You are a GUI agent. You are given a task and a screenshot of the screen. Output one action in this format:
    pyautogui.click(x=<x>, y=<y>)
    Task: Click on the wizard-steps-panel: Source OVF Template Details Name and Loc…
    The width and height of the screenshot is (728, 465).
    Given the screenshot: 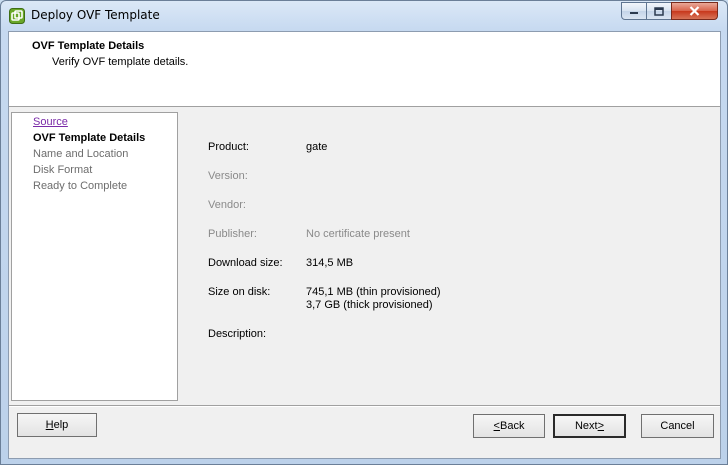 What is the action you would take?
    pyautogui.click(x=94, y=256)
    